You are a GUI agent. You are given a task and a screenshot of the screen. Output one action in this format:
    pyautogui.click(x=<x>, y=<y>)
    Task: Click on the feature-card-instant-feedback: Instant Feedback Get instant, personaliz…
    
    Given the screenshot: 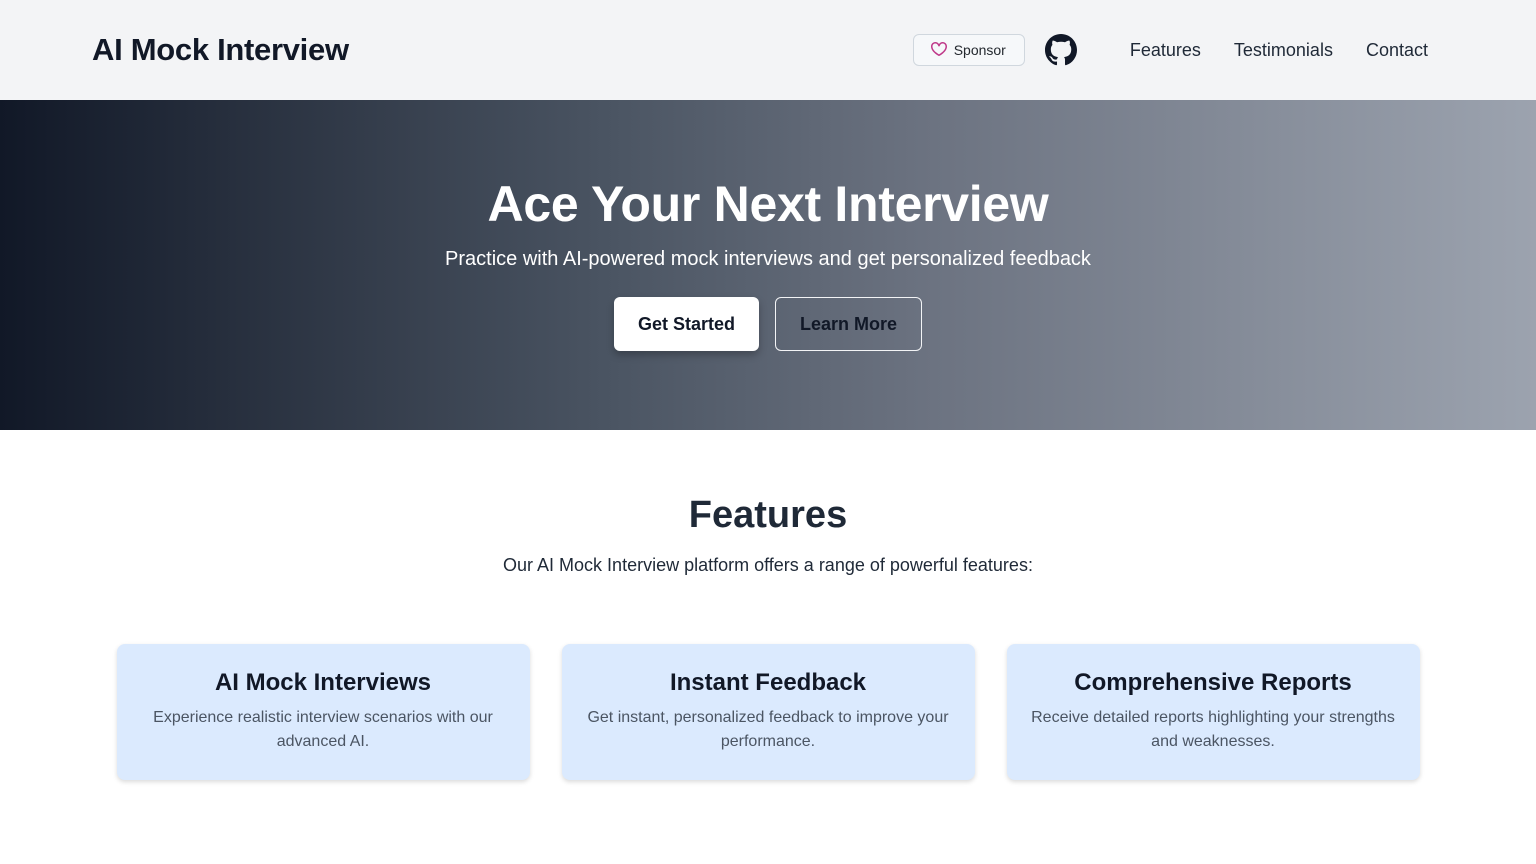 What is the action you would take?
    pyautogui.click(x=768, y=712)
    